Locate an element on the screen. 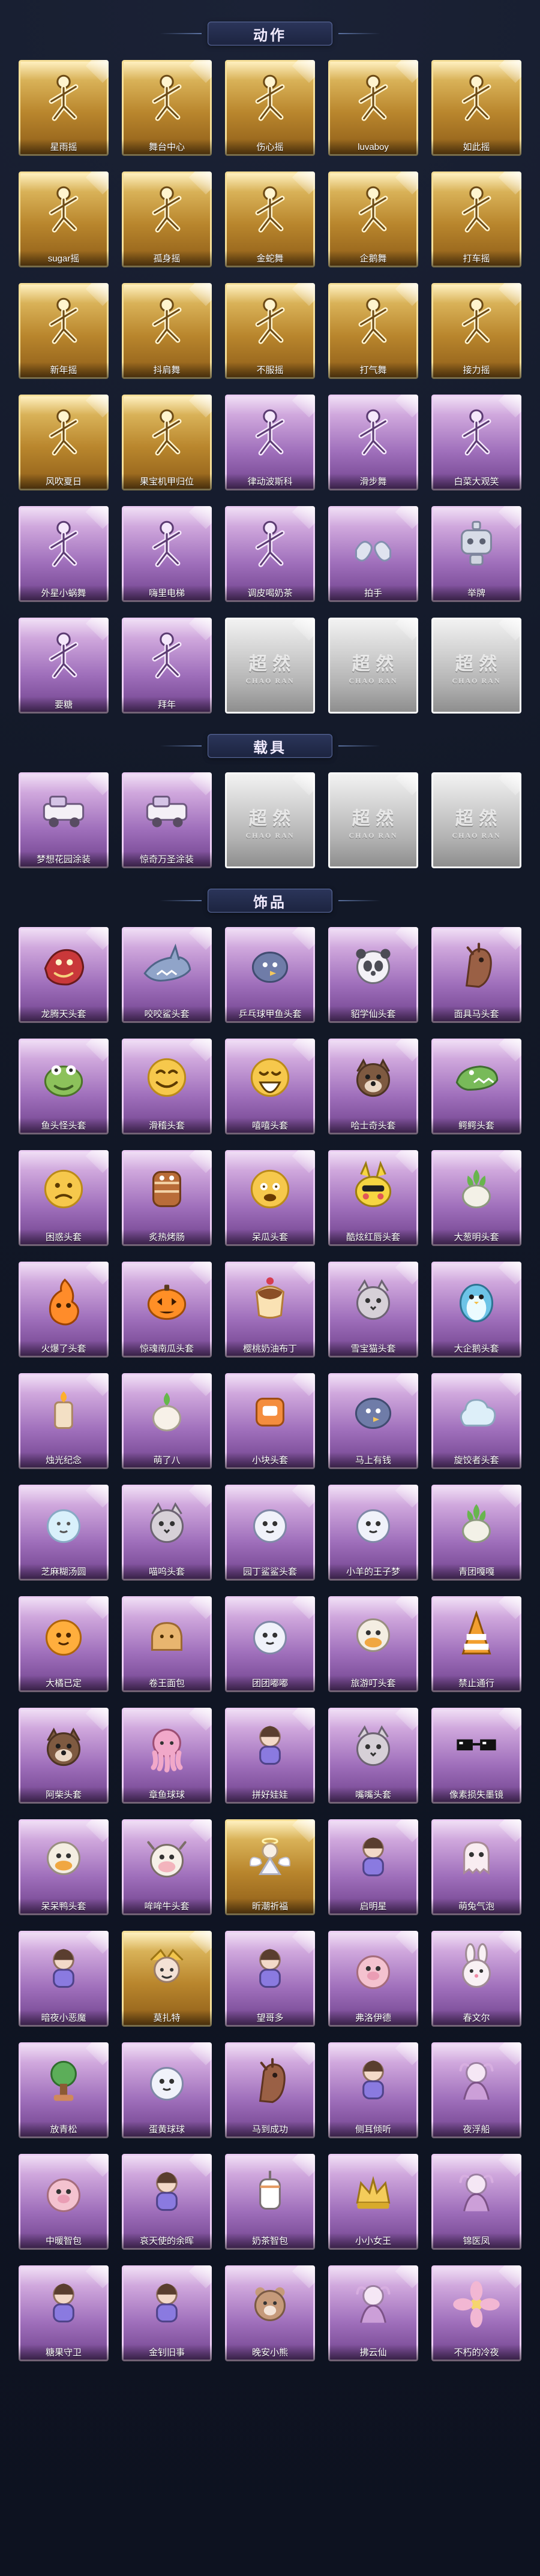  item-card: 酷炫红唇头套 is located at coordinates (373, 1198).